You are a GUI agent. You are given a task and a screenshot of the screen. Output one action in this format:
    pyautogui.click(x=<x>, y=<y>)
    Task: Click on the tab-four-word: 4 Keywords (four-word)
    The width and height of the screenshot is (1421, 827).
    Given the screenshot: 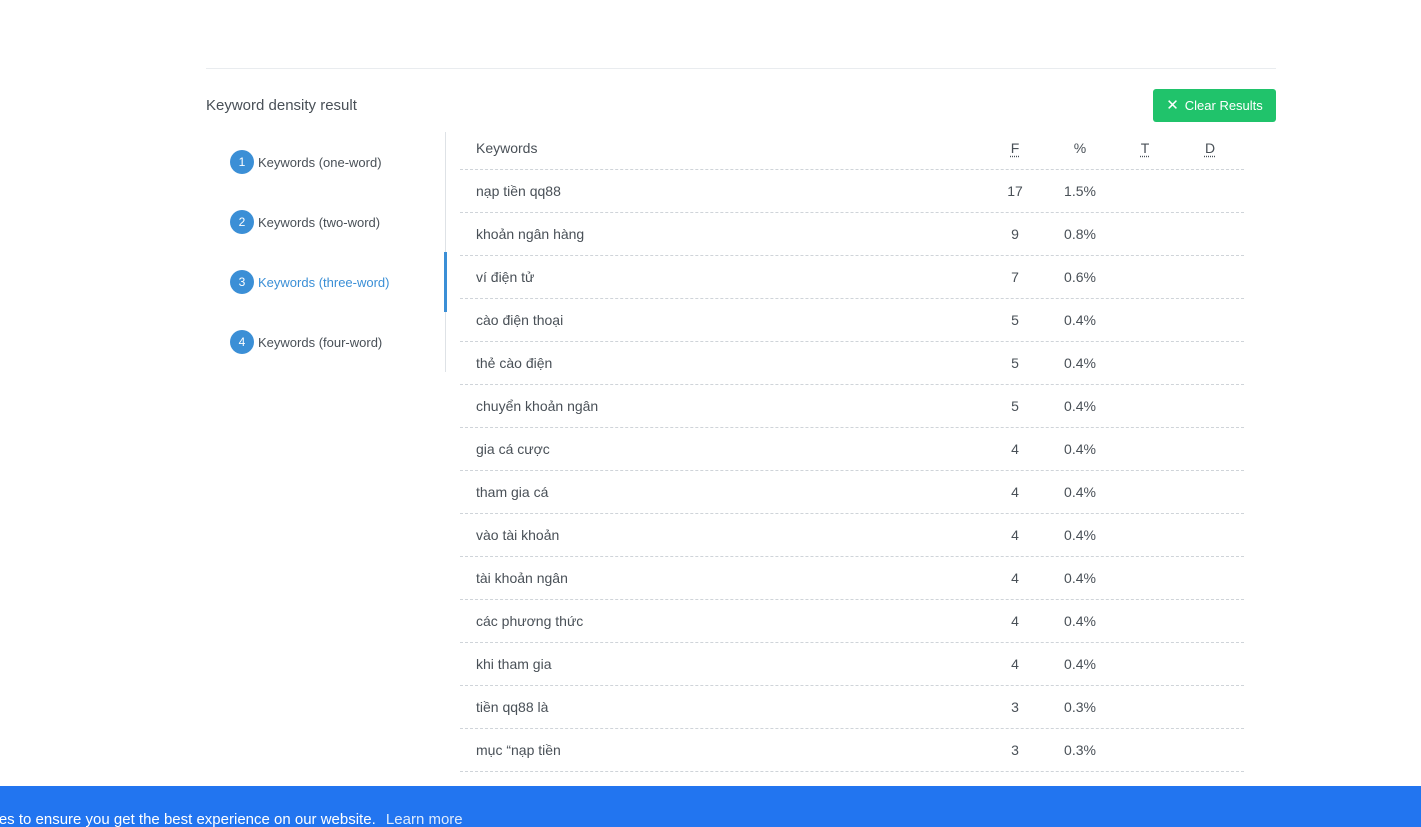 What is the action you would take?
    pyautogui.click(x=337, y=342)
    